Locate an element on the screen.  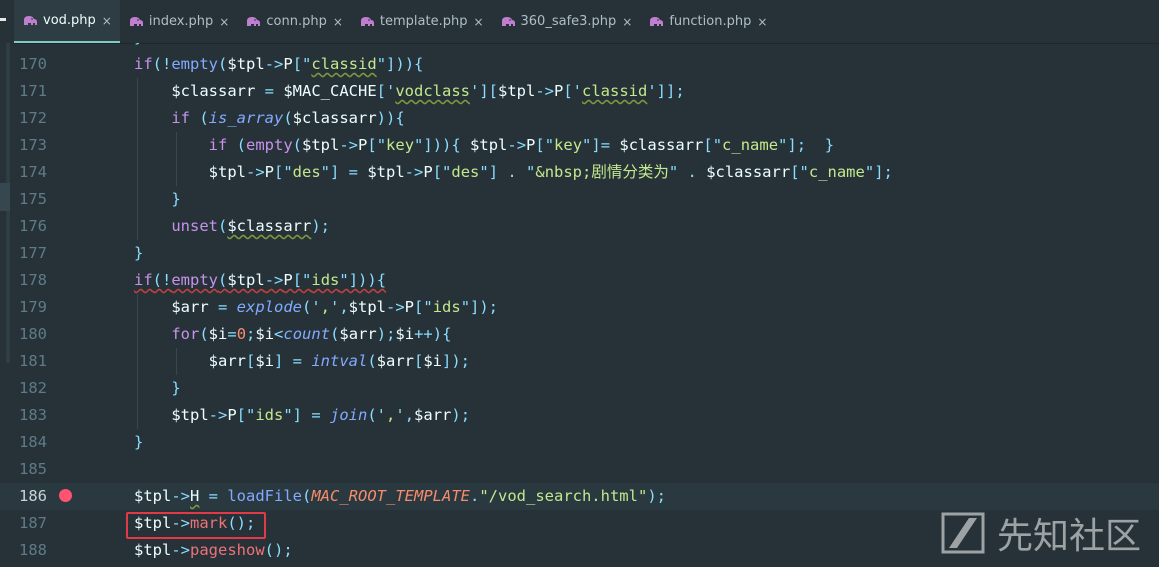
code-token: [' is located at coordinates (572, 91).